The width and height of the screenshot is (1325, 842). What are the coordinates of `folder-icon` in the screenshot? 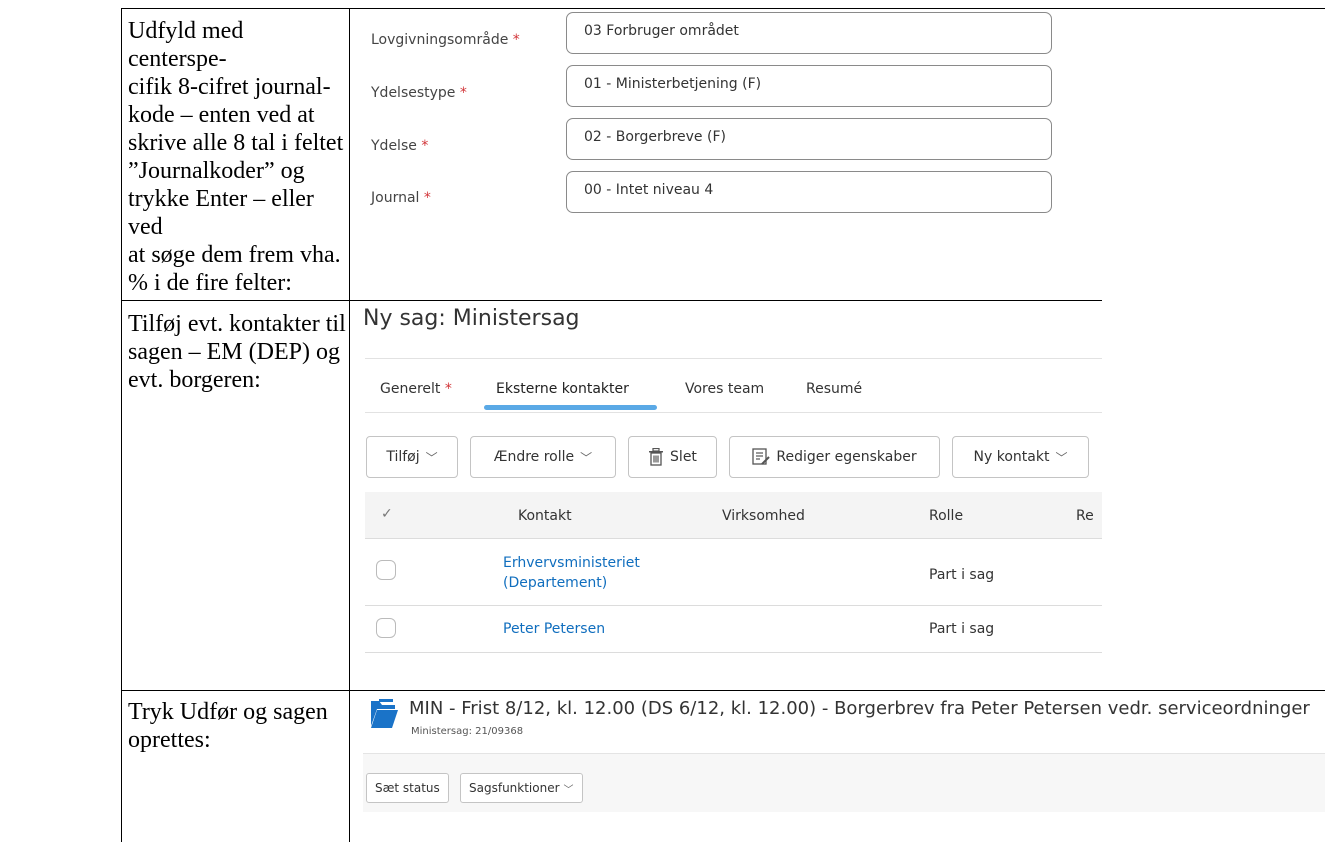 It's located at (384, 713).